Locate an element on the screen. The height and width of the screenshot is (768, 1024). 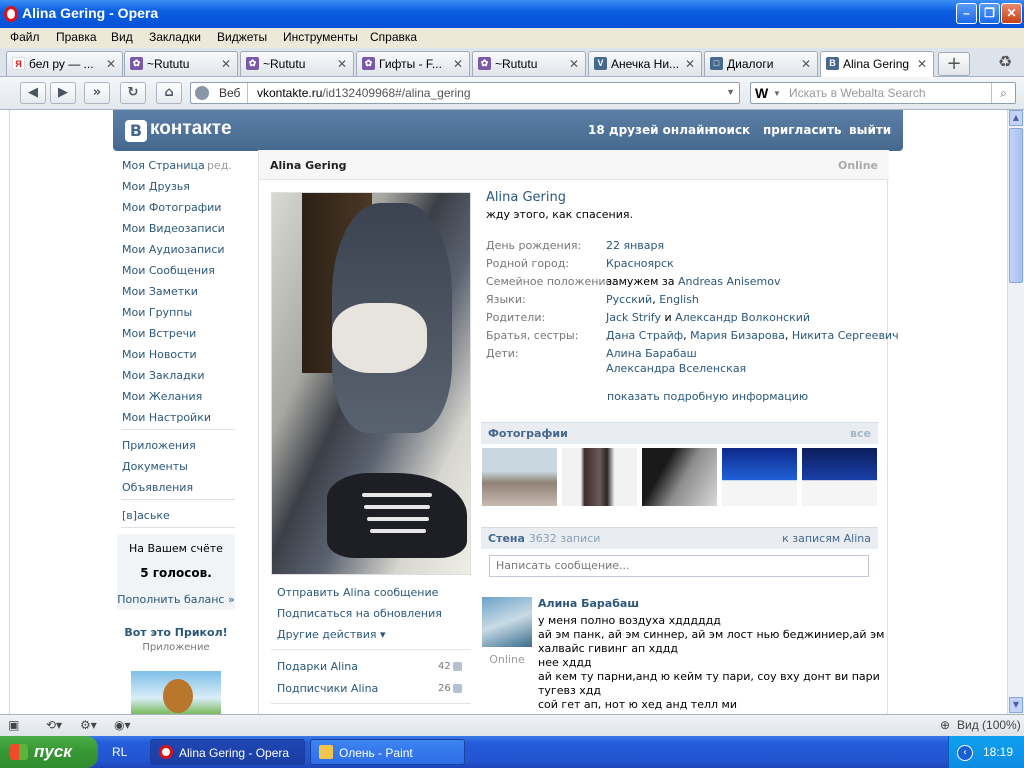
gifts-link: Подарки Alina is located at coordinates (317, 666).